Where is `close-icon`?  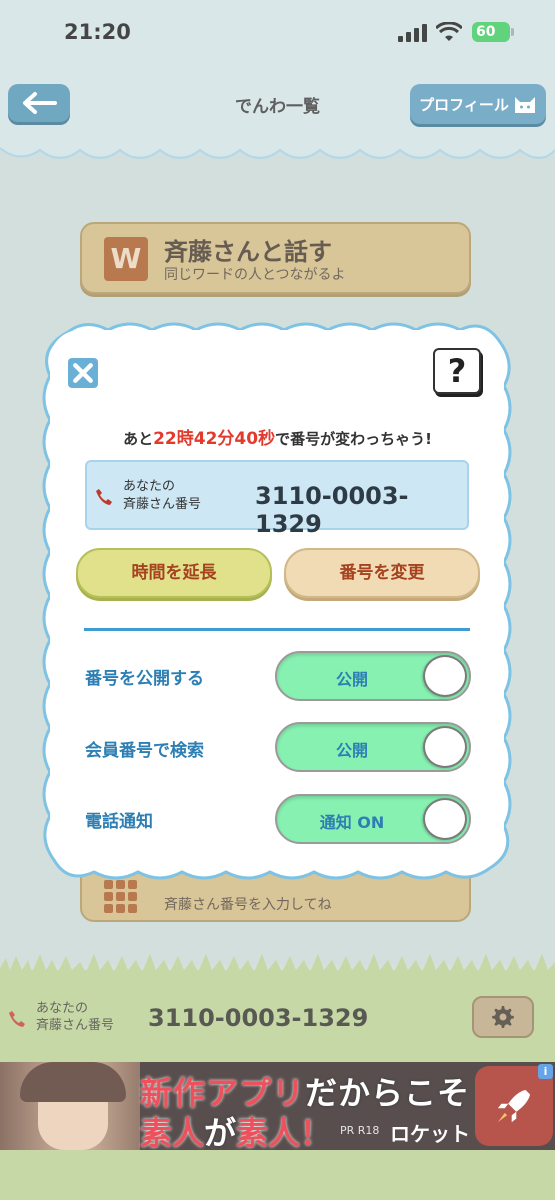 close-icon is located at coordinates (83, 373).